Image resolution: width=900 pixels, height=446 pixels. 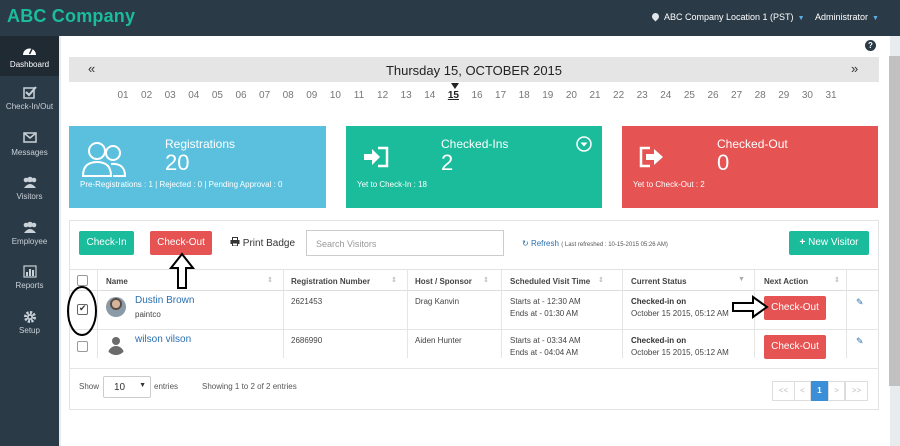 I want to click on next-month-button: », so click(x=854, y=68).